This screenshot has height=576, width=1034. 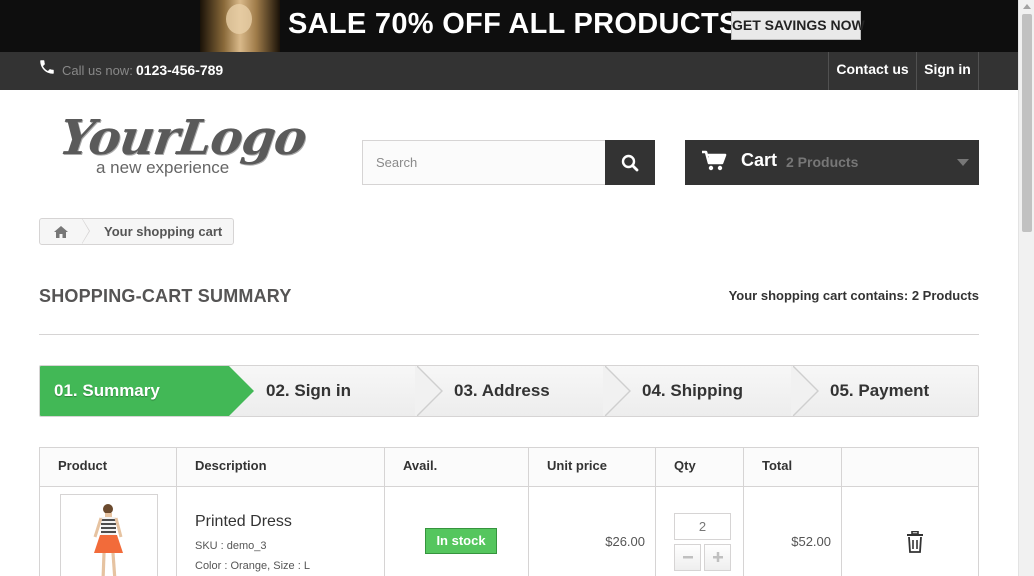 I want to click on quantity-input: 2, so click(x=702, y=526).